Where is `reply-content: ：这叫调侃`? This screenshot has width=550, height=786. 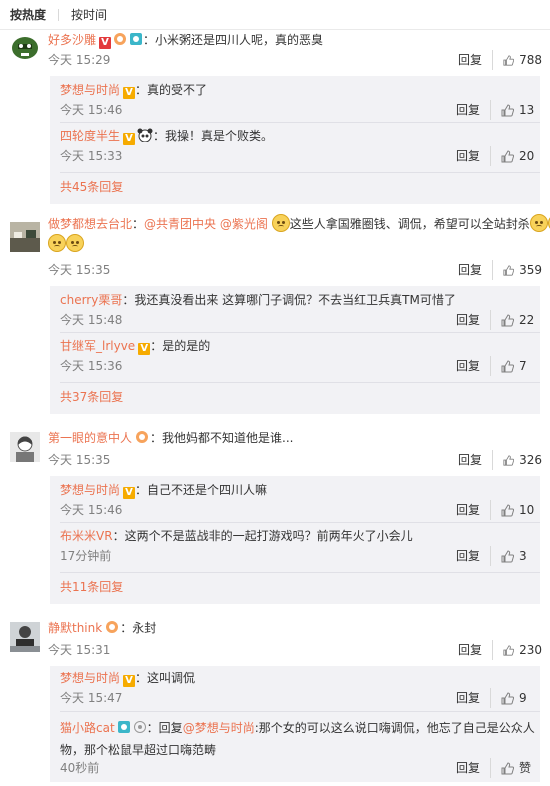
reply-content: ：这叫调侃 is located at coordinates (165, 678).